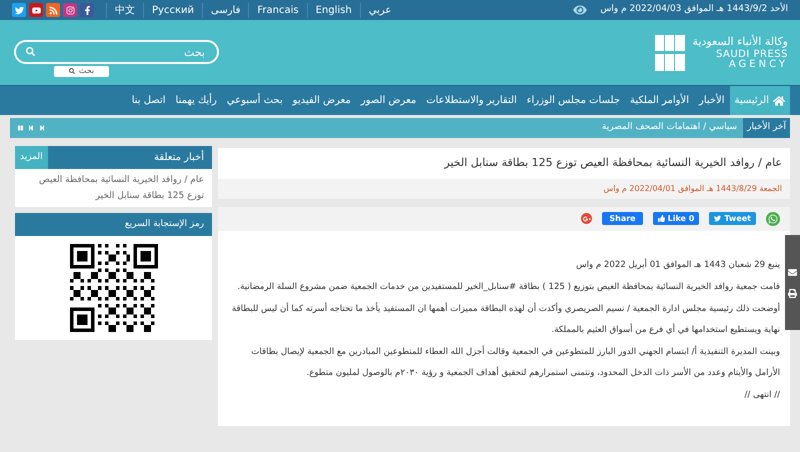 The width and height of the screenshot is (800, 452). I want to click on nav-item: الرئيسية, so click(760, 100).